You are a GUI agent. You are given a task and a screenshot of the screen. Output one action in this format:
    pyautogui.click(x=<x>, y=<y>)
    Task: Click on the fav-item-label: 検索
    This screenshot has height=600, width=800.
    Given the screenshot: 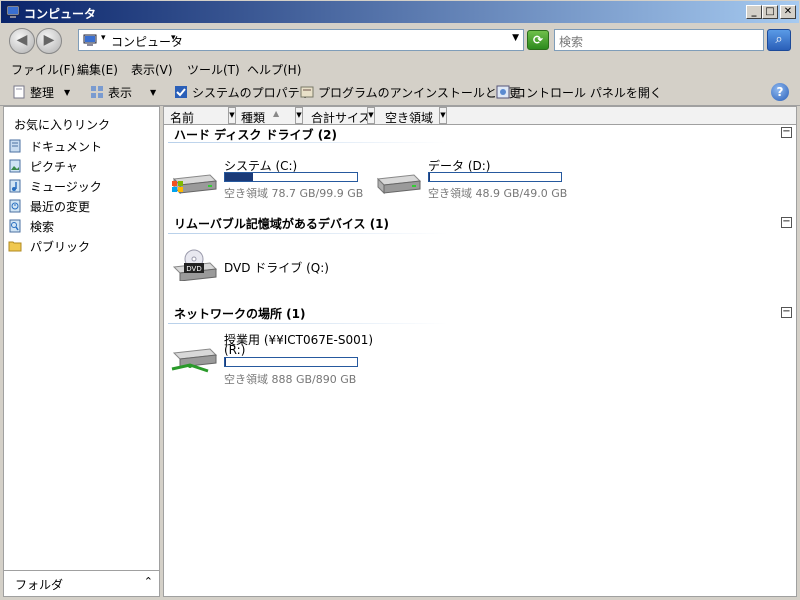 What is the action you would take?
    pyautogui.click(x=42, y=226)
    